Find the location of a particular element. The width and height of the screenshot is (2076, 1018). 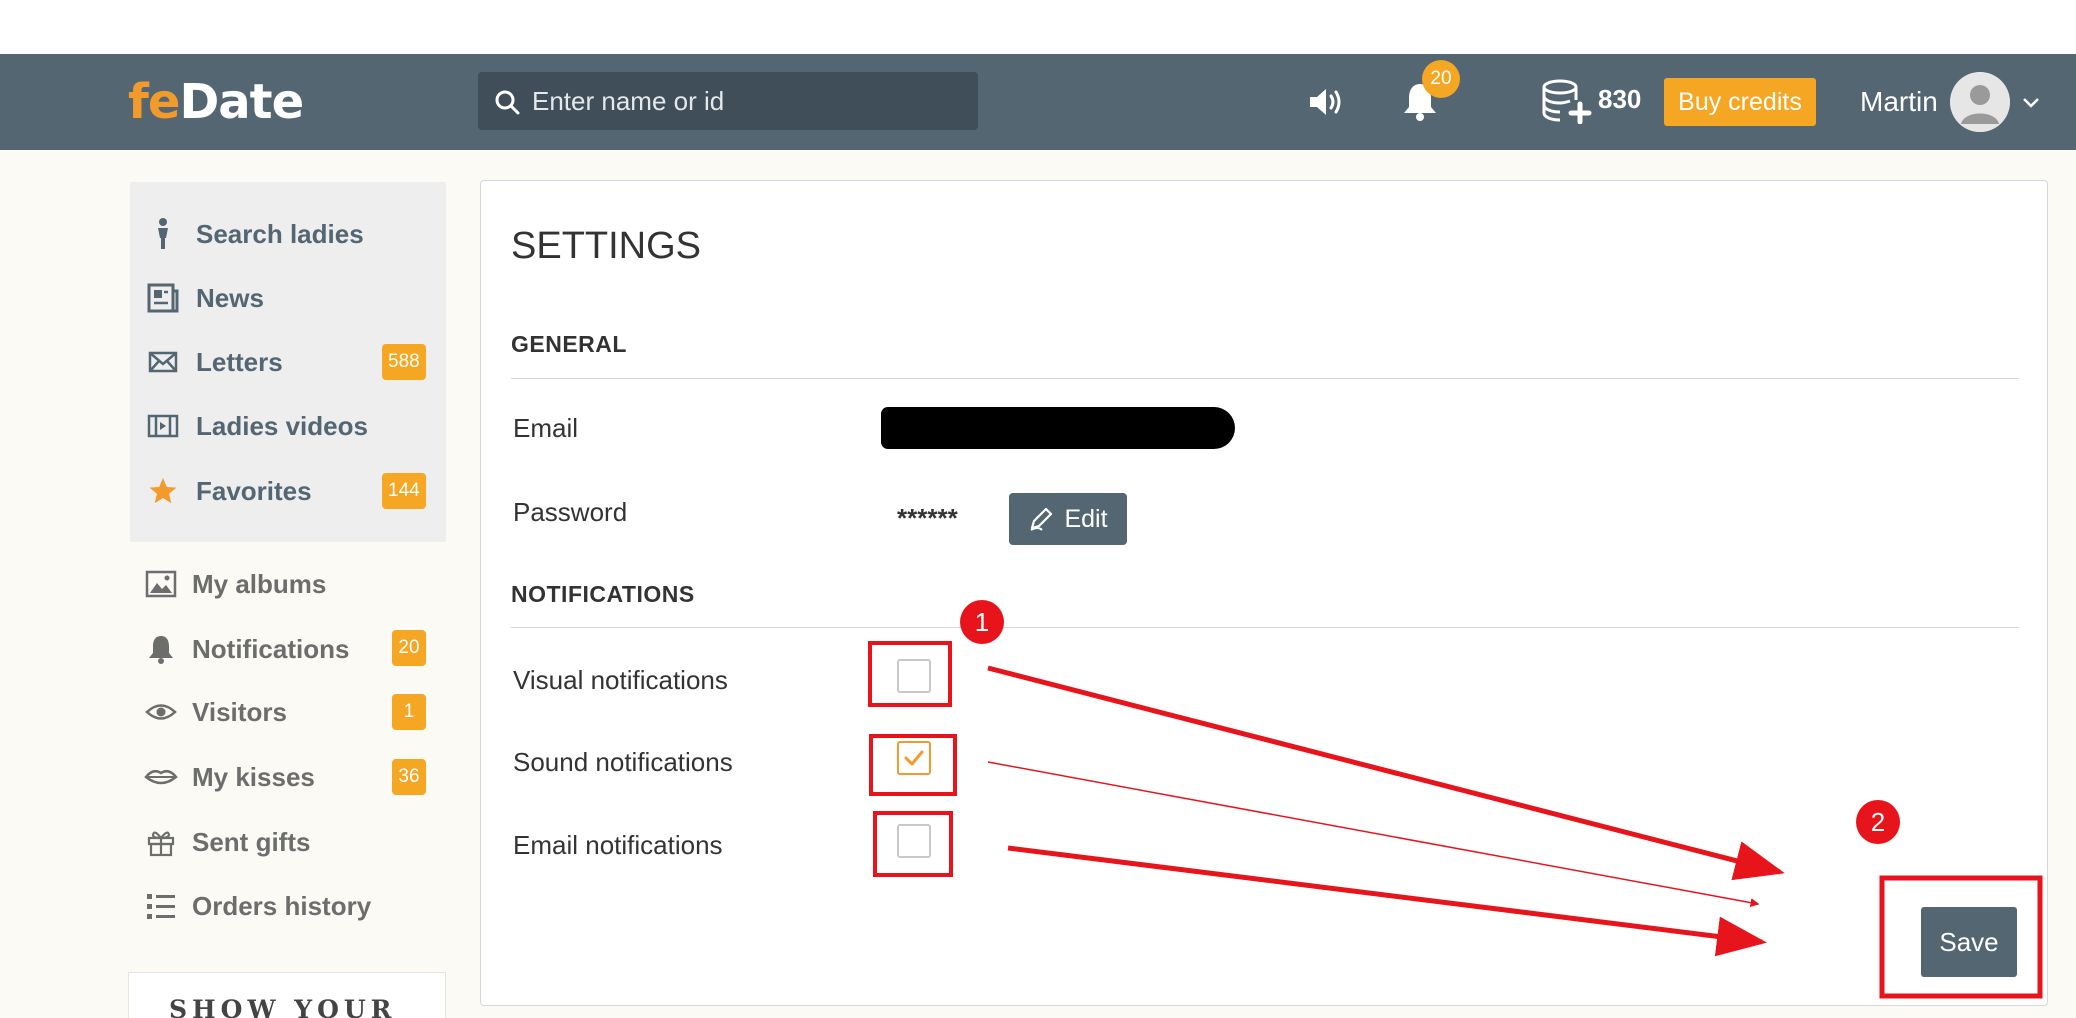

edit-label: Edit is located at coordinates (1086, 518).